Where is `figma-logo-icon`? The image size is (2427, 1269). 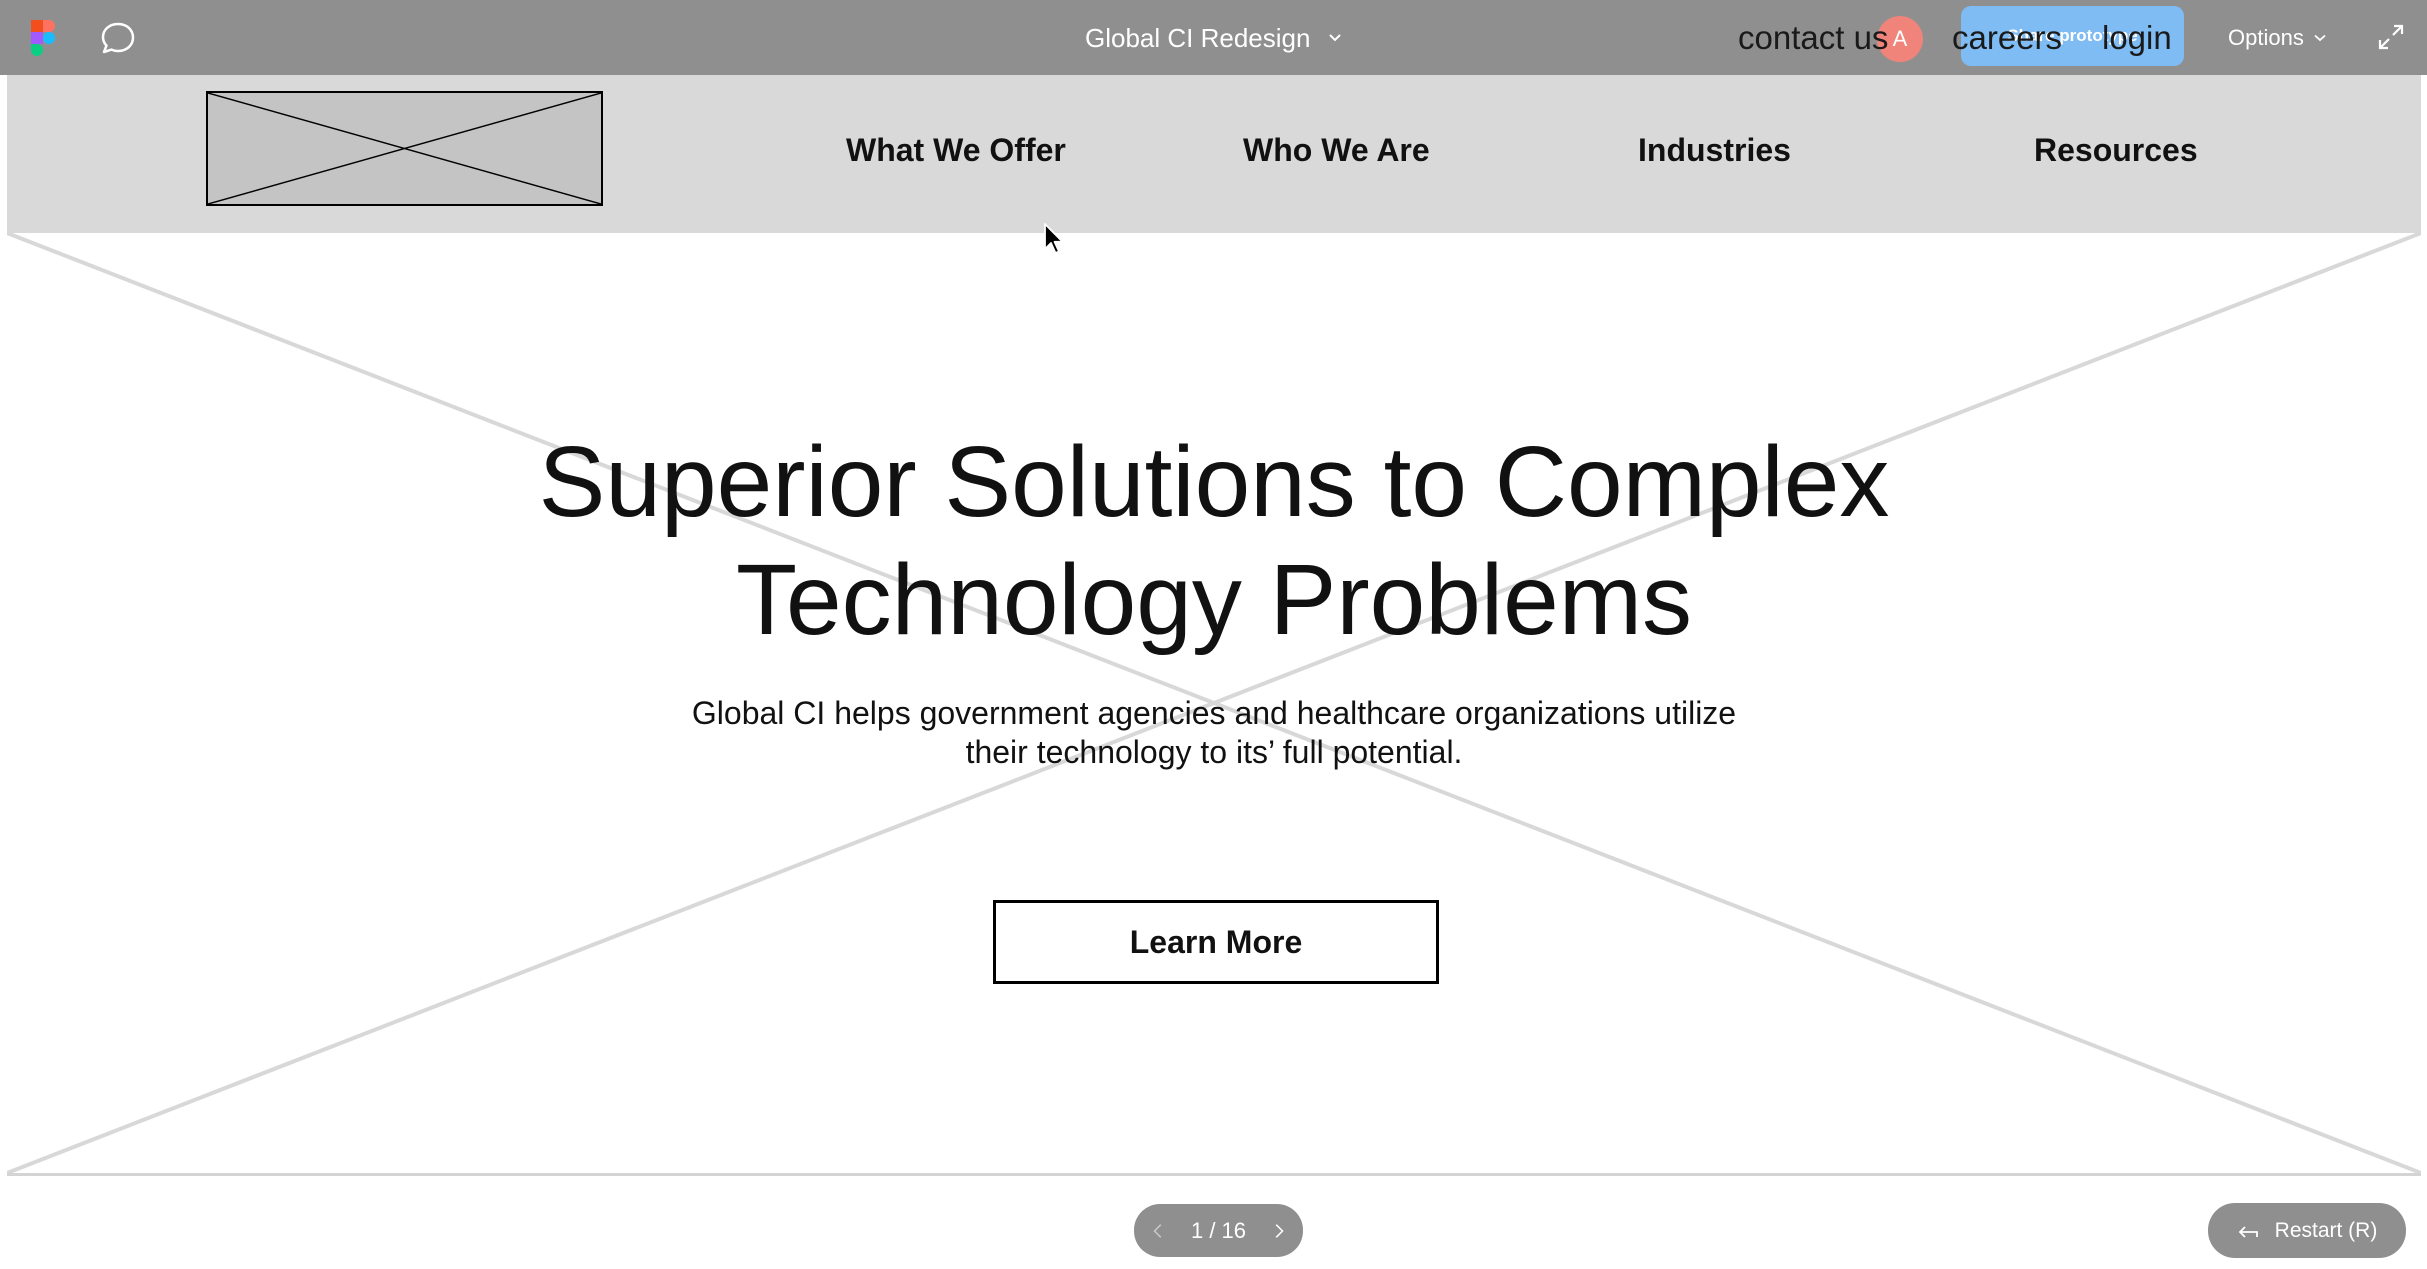
figma-logo-icon is located at coordinates (43, 38).